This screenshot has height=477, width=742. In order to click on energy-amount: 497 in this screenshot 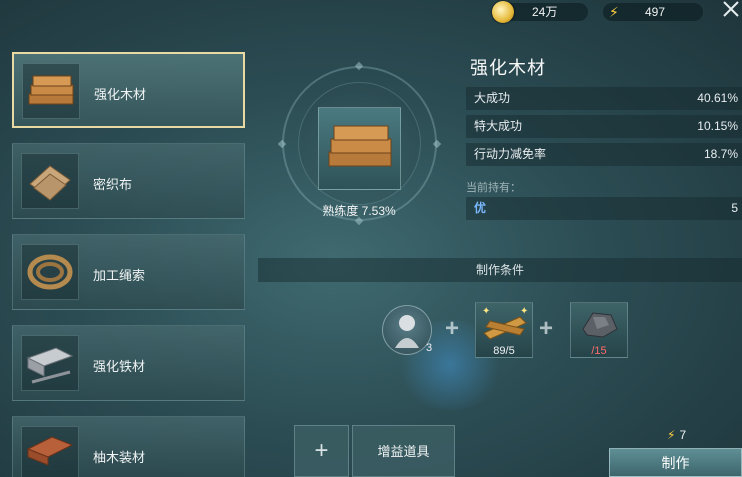, I will do `click(655, 12)`.